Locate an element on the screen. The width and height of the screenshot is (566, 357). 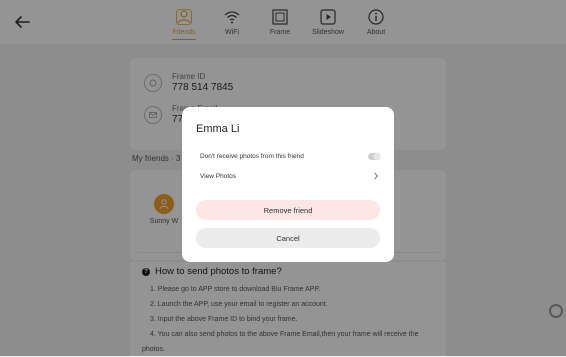
block-photos-label: Don't receive photos from this friend is located at coordinates (252, 156).